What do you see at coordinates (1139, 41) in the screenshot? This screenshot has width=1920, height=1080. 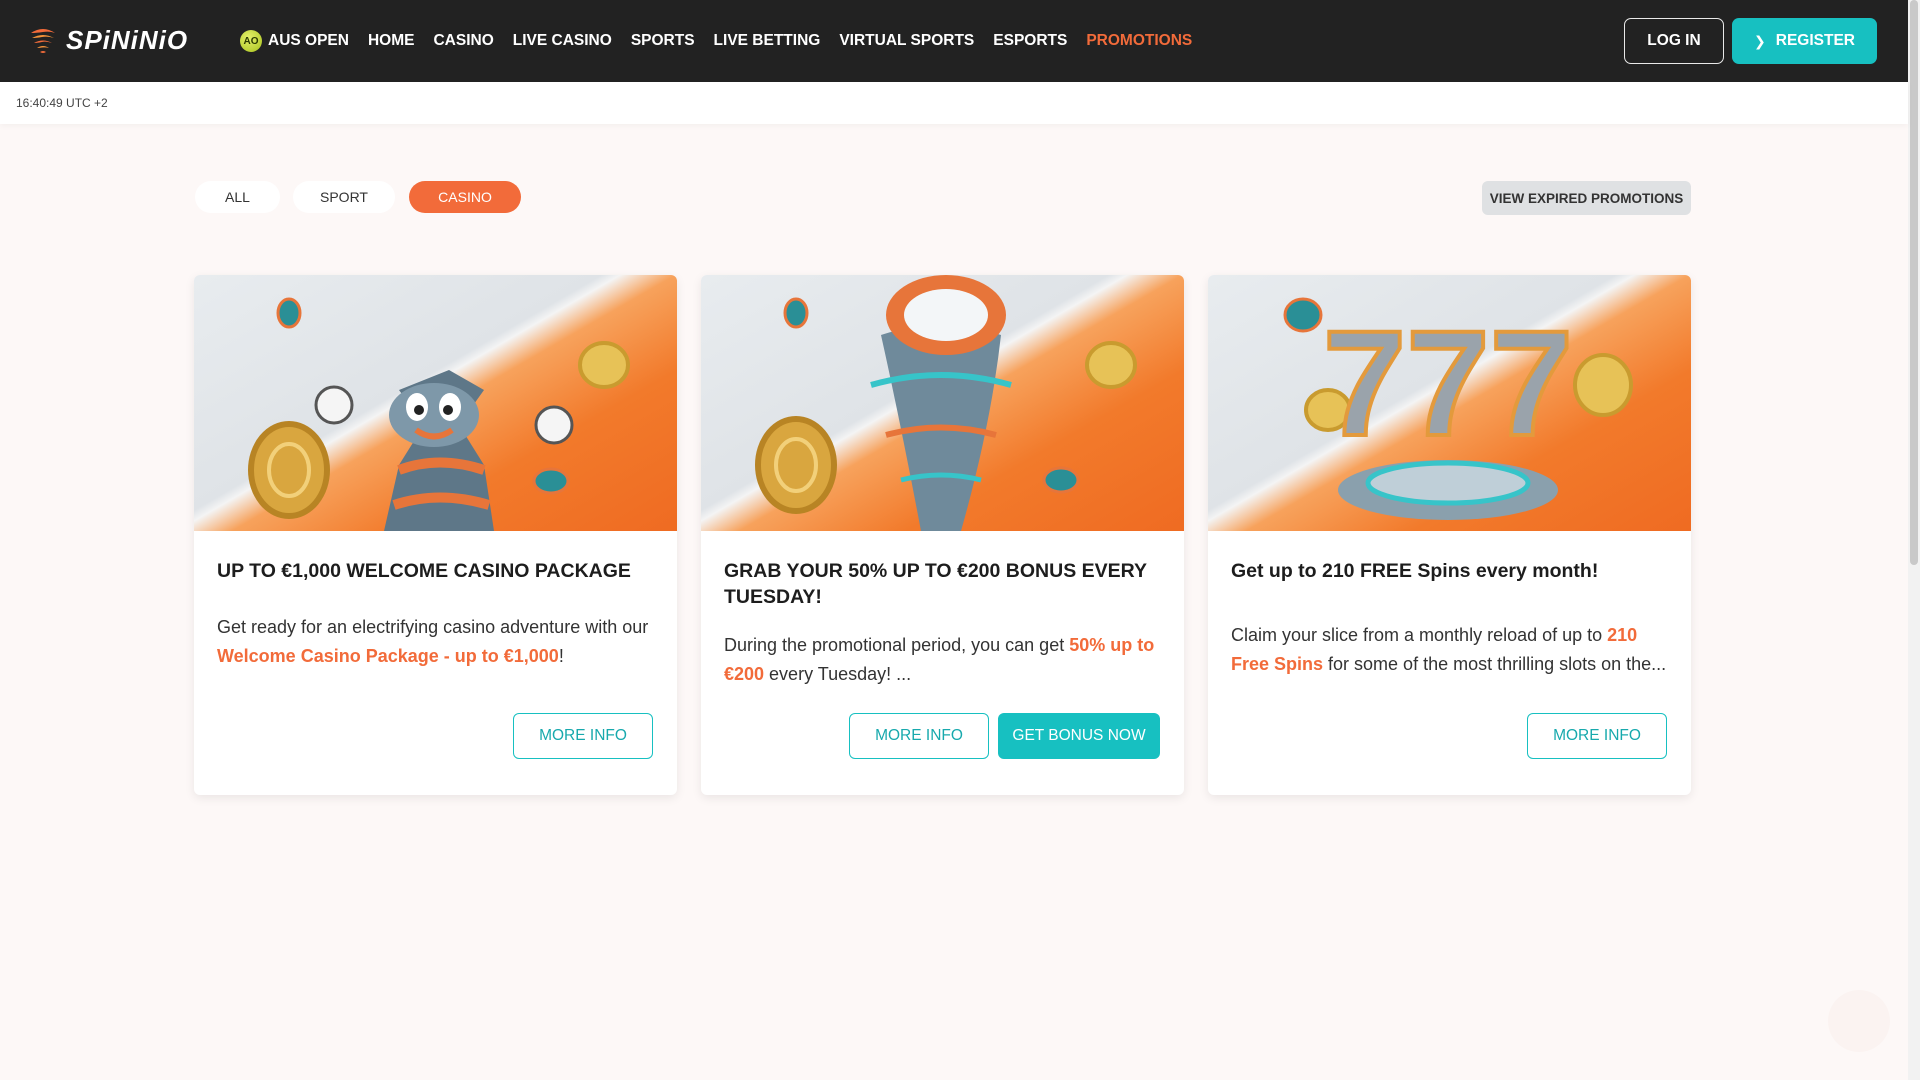 I see `nav-item-promotions: PROMOTIONS` at bounding box center [1139, 41].